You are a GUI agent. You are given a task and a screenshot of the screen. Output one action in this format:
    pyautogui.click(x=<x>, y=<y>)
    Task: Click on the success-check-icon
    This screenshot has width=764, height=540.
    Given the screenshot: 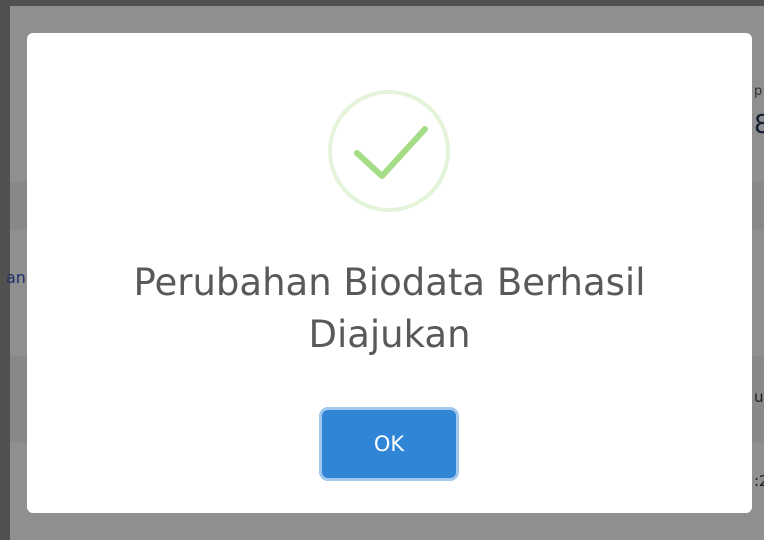 What is the action you would take?
    pyautogui.click(x=389, y=151)
    